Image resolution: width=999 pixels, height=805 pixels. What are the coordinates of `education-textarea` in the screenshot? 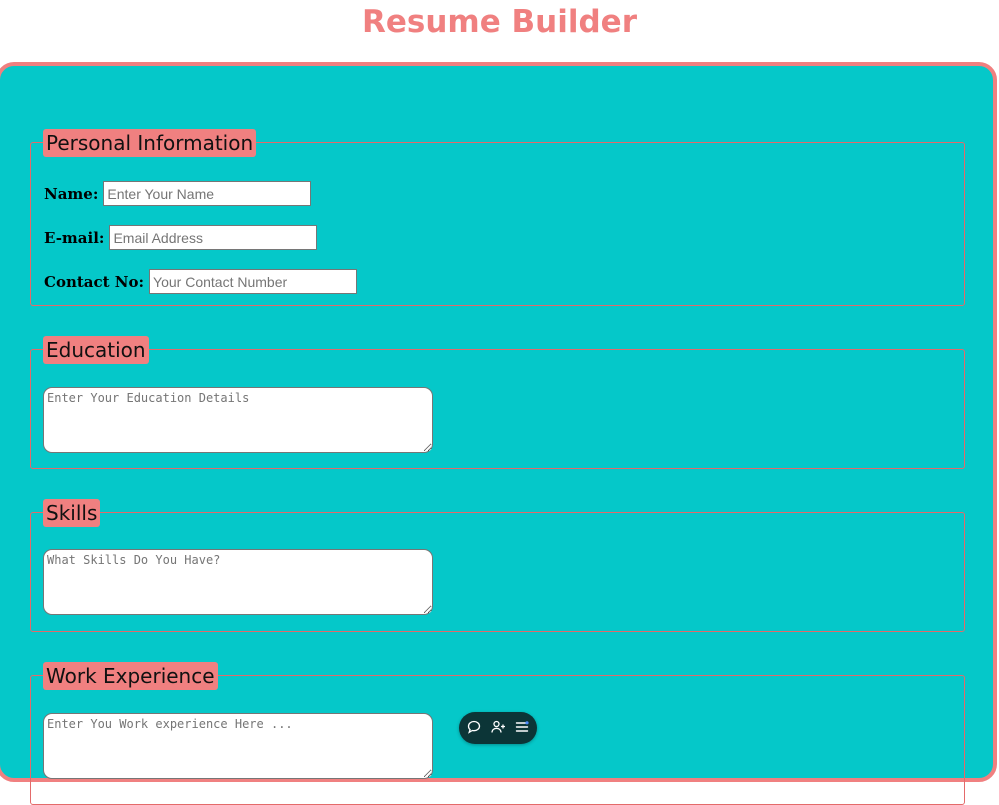 It's located at (238, 420).